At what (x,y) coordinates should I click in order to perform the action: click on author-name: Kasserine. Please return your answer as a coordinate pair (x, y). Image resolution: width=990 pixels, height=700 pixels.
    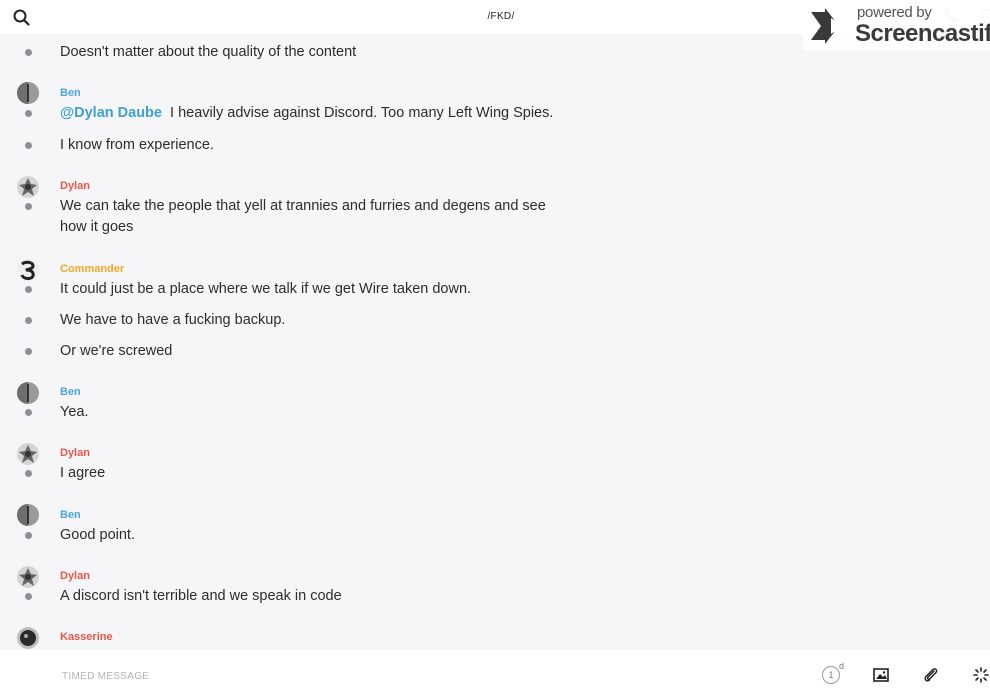
    Looking at the image, I should click on (86, 637).